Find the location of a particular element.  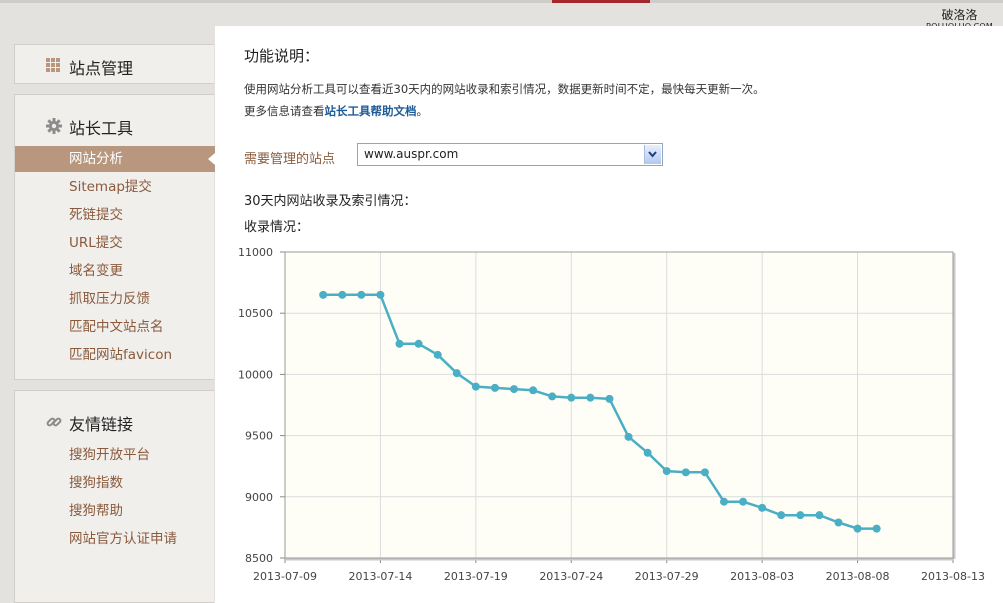

sidebar-item-favicon: 匹配网站favicon is located at coordinates (115, 355).